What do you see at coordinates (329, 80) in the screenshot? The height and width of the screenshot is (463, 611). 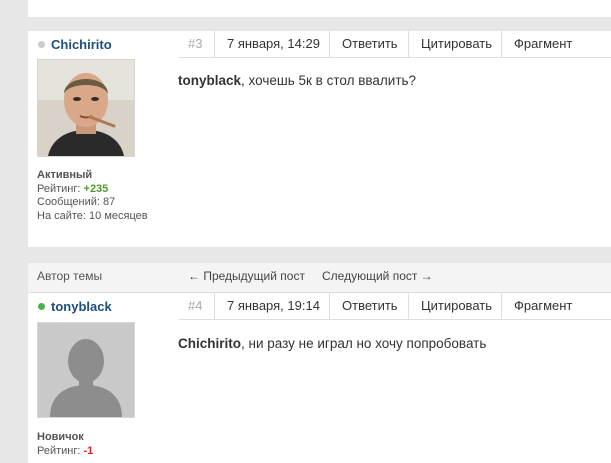 I see `message-text: , хочешь 5к в стол ввалить?` at bounding box center [329, 80].